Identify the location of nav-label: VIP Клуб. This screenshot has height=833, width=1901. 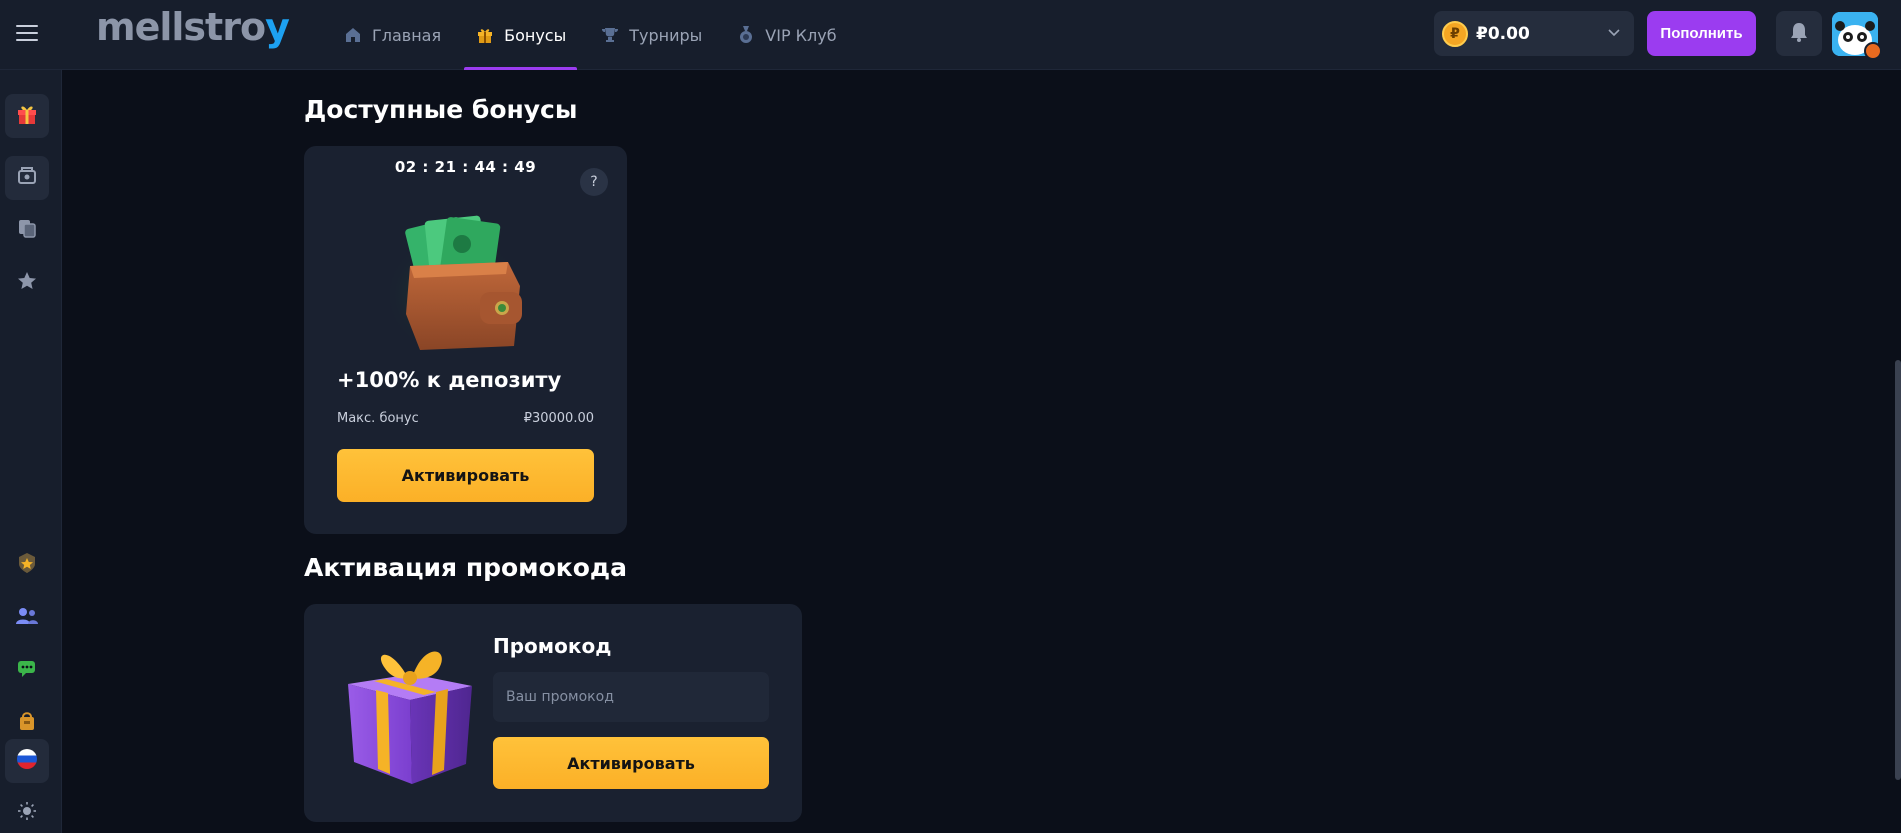
(801, 35).